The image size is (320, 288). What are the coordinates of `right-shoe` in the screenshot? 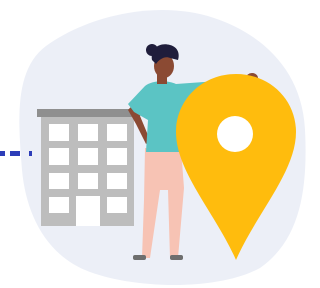 It's located at (176, 257).